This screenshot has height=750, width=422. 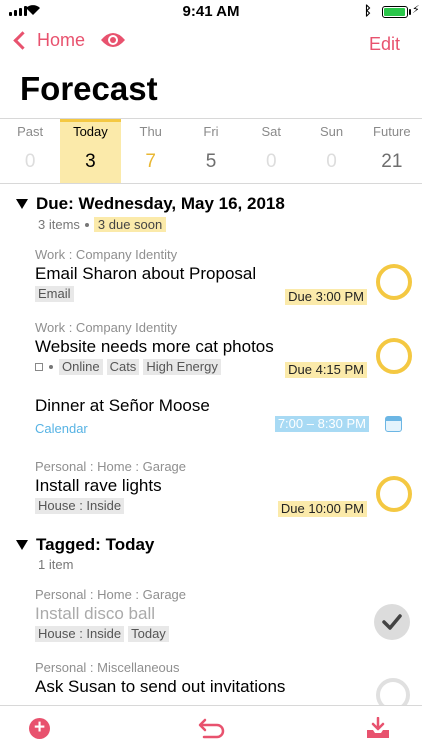 I want to click on charging-icon: ⚡, so click(x=416, y=10).